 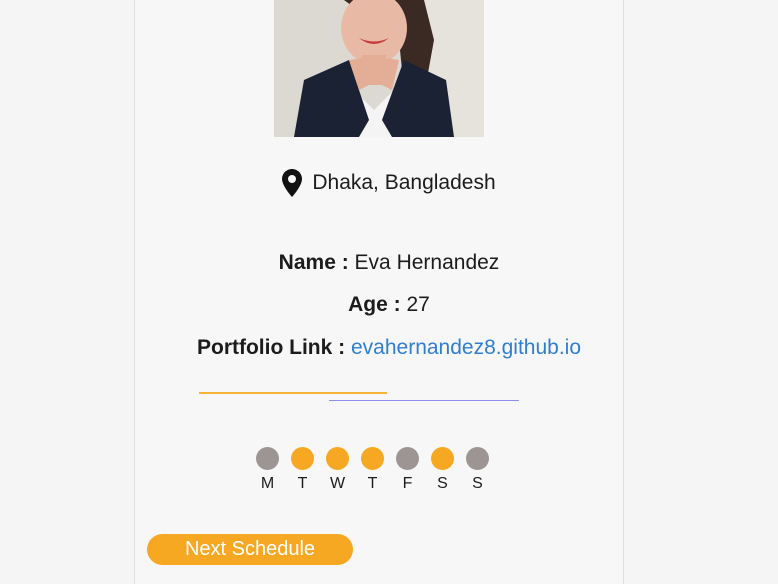 I want to click on day-tuesday: T, so click(x=302, y=470).